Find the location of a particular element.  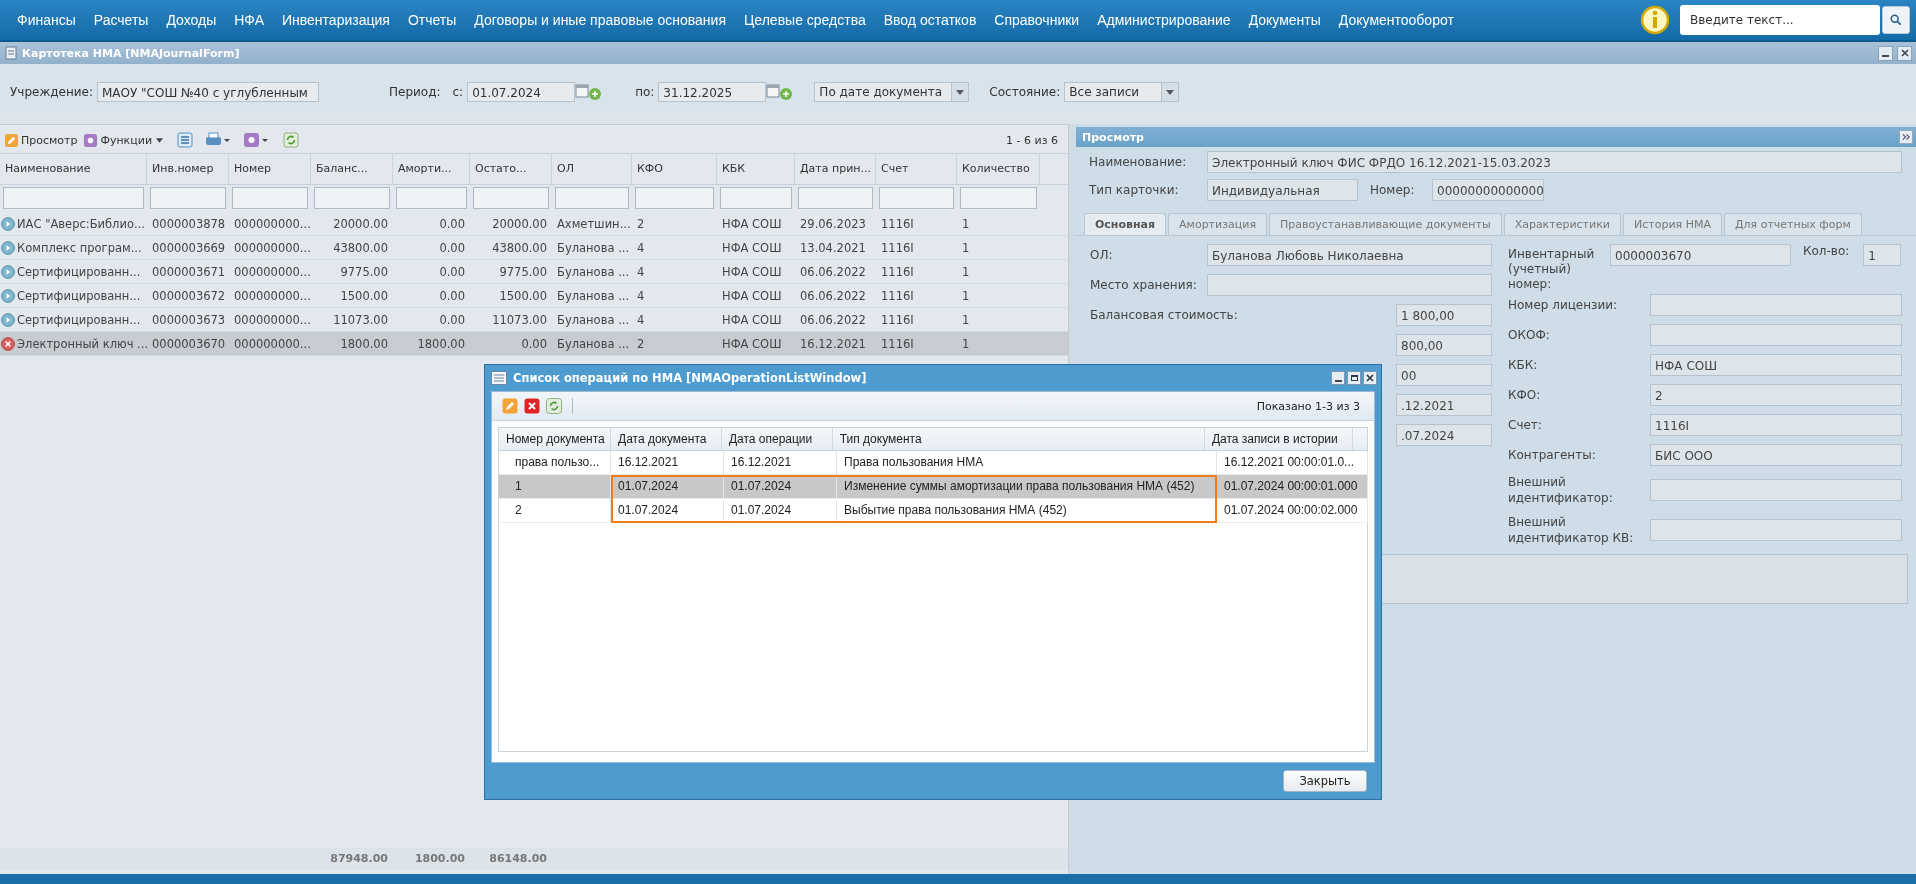

menu-item: Документооборот is located at coordinates (1396, 20).